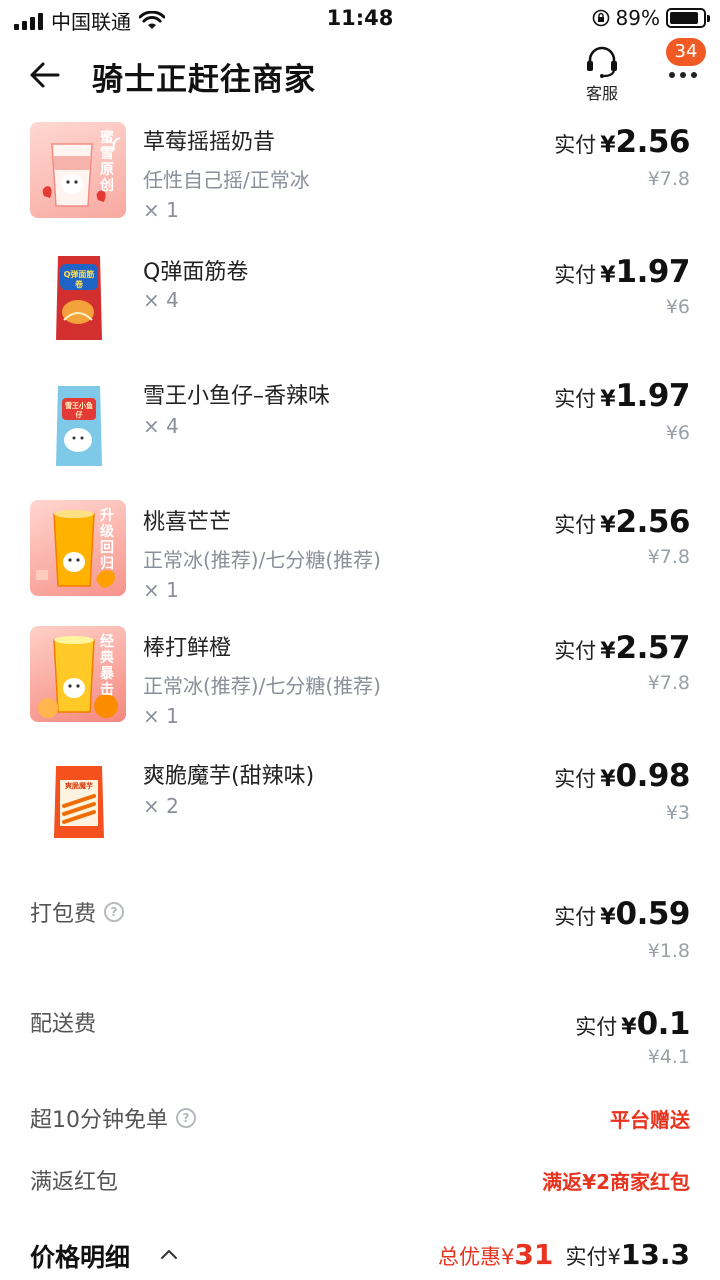  What do you see at coordinates (74, 1182) in the screenshot?
I see `red-packet-label: 满返红包` at bounding box center [74, 1182].